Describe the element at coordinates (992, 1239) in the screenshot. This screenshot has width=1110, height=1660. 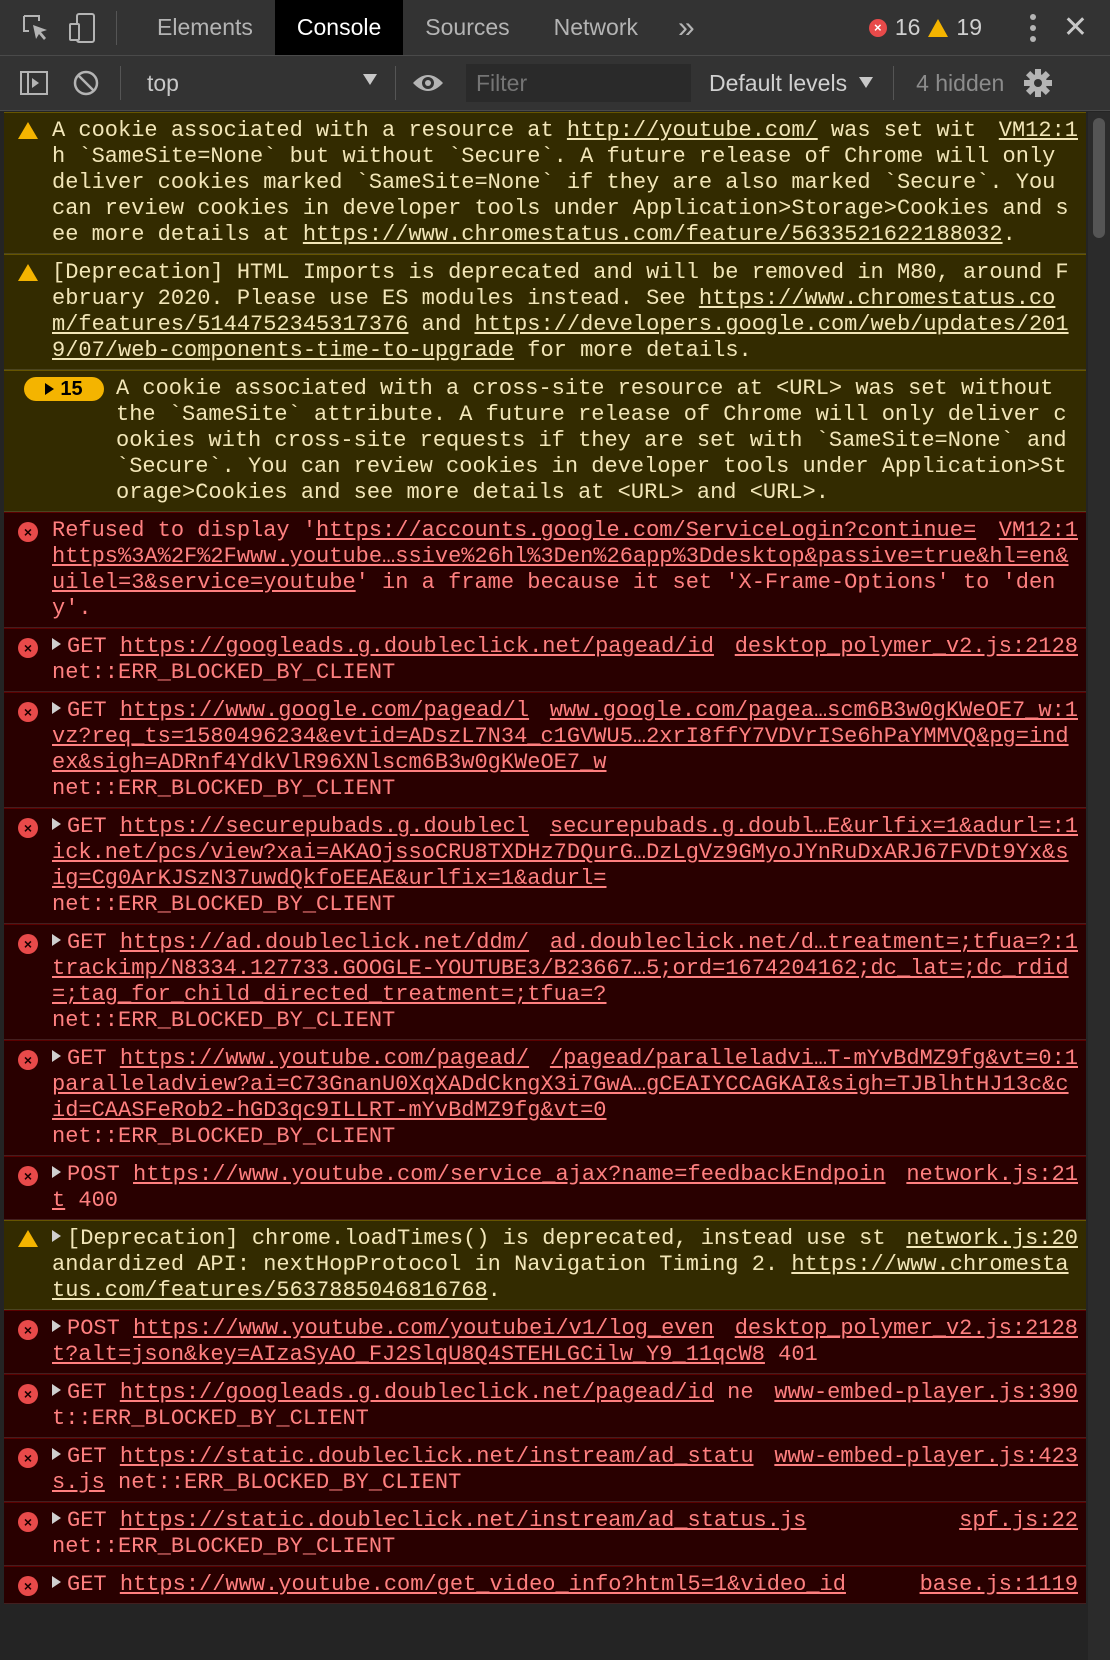
I see `source-link: network.js:20` at that location.